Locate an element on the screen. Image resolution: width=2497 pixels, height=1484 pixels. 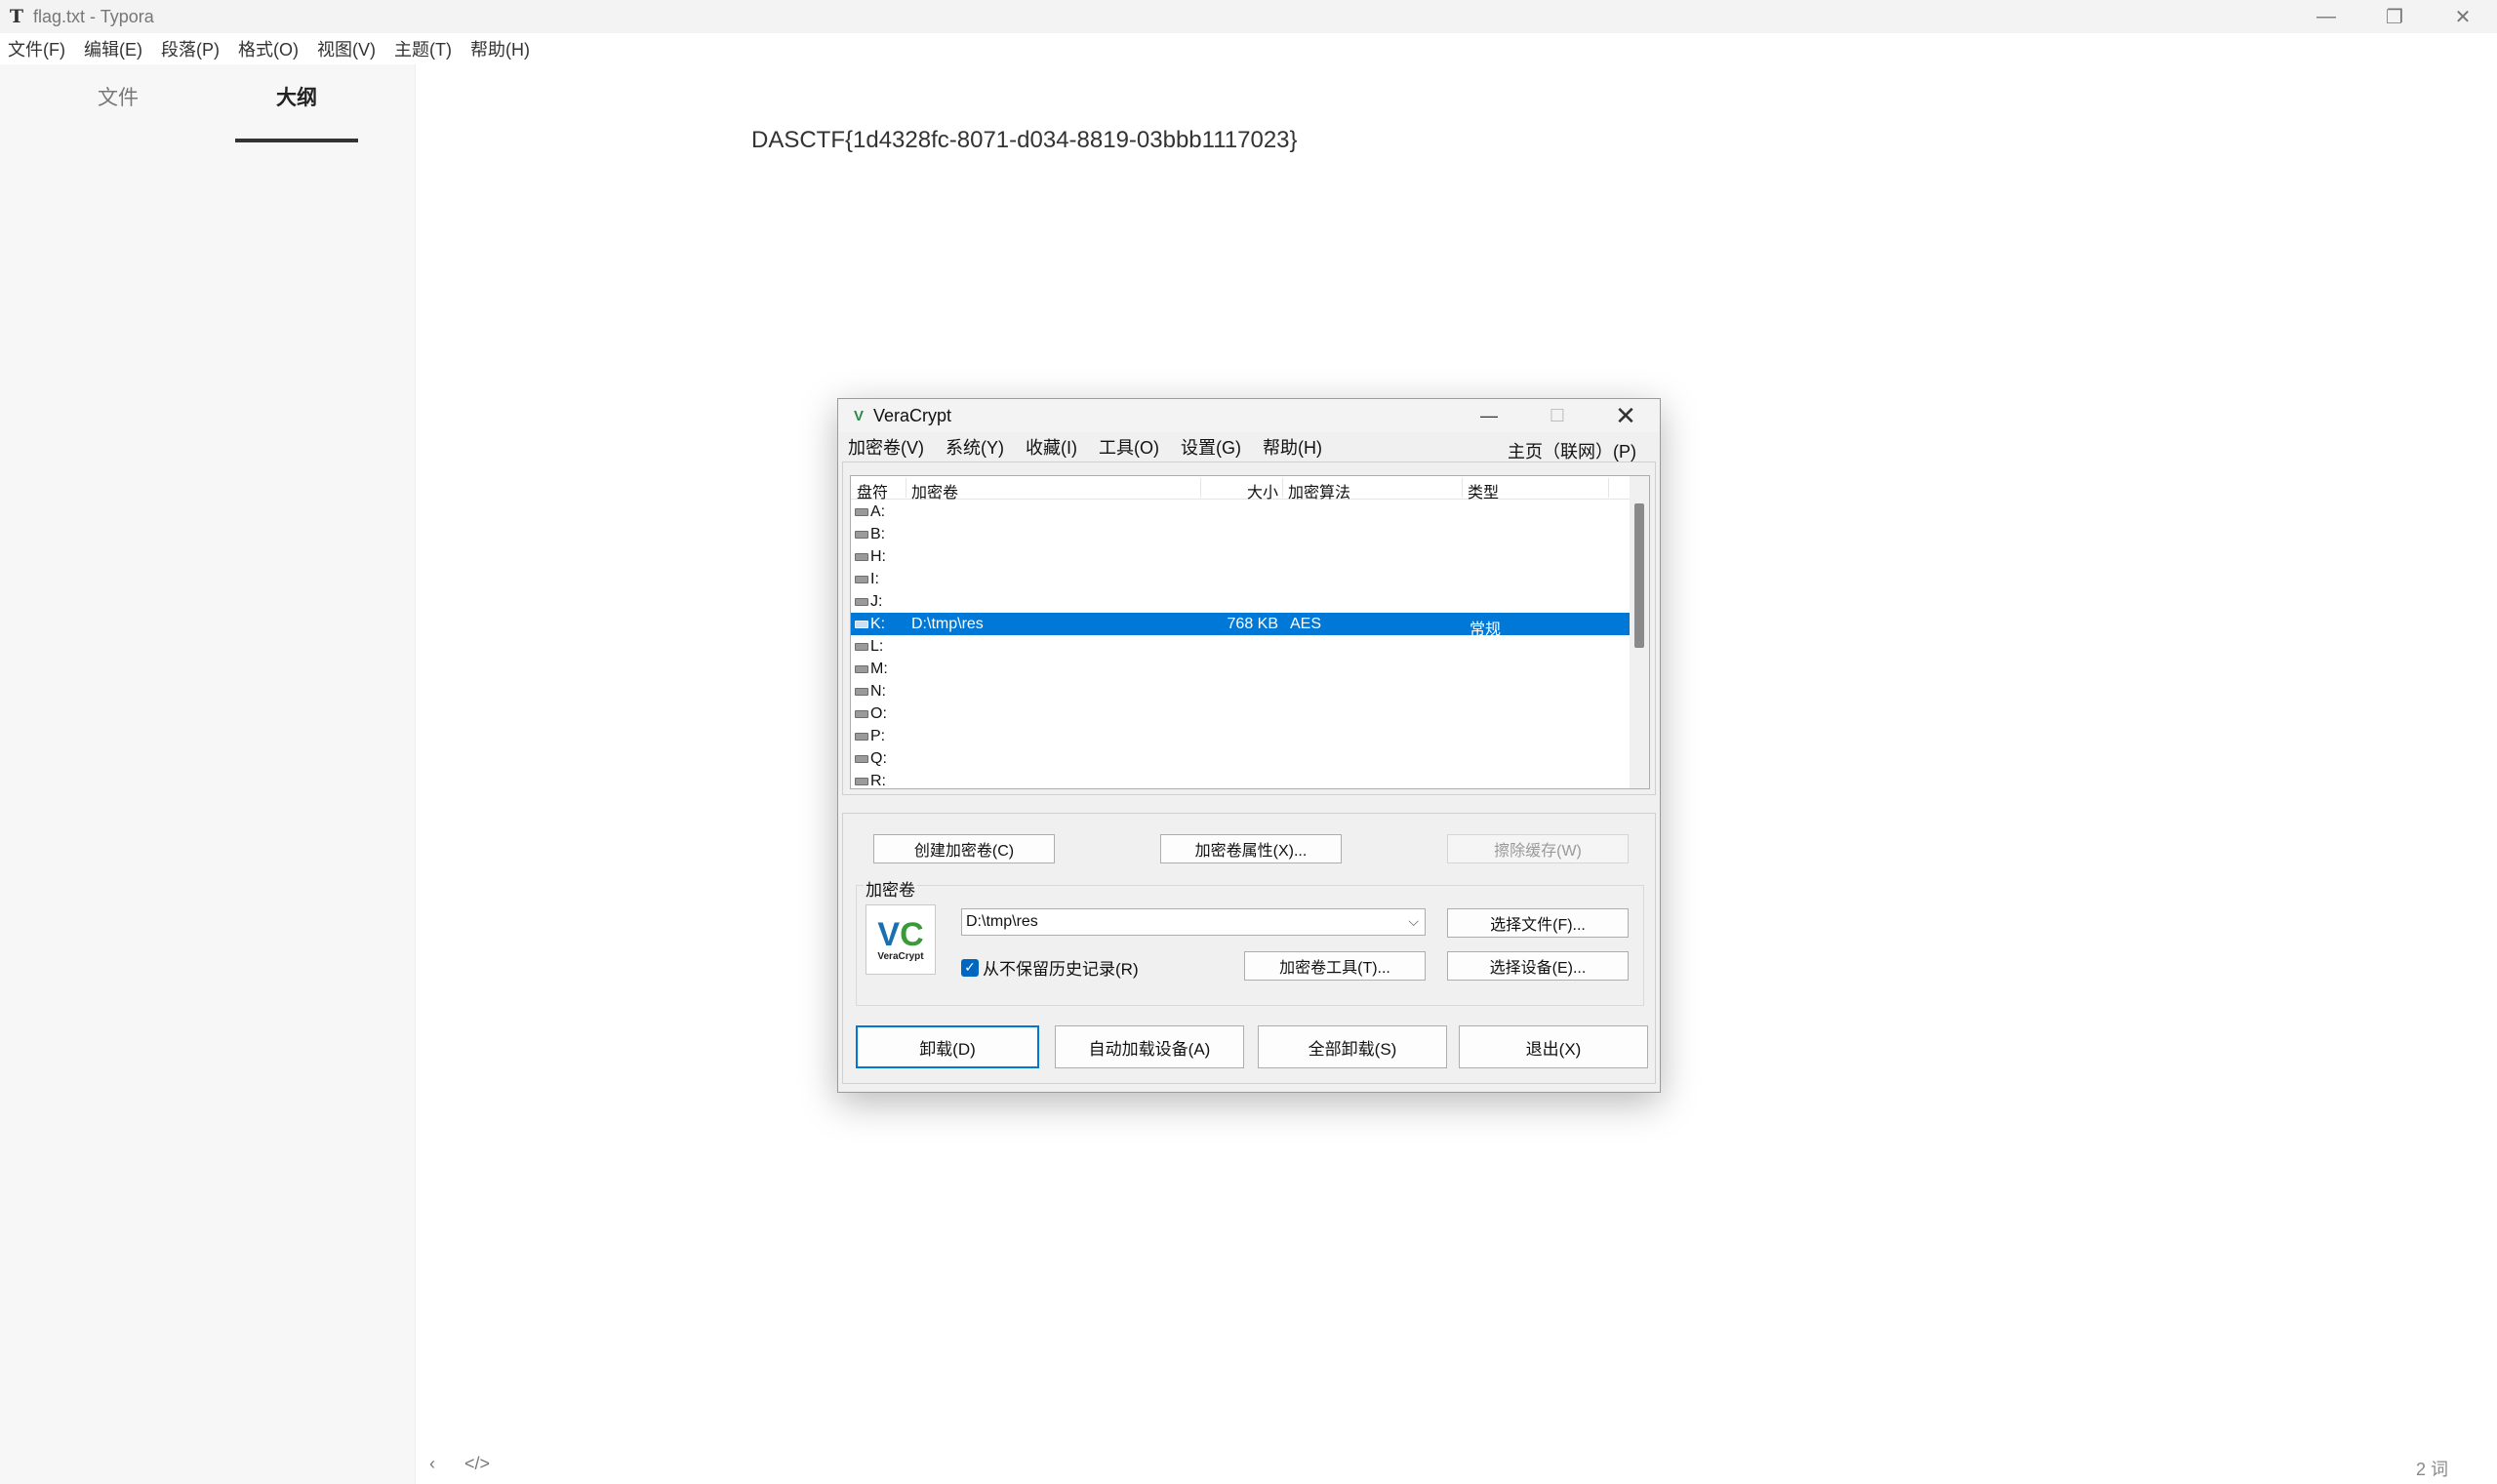
drive-letter: K: is located at coordinates (878, 624).